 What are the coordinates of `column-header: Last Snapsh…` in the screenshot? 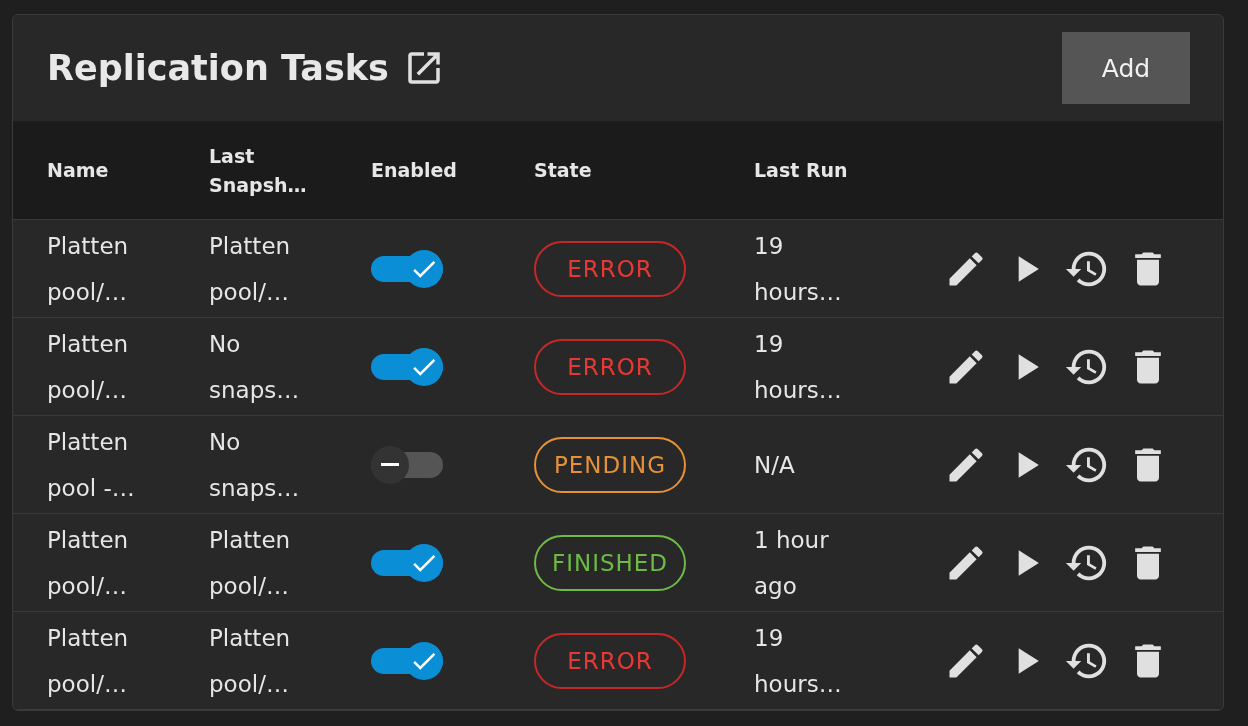 It's located at (264, 171).